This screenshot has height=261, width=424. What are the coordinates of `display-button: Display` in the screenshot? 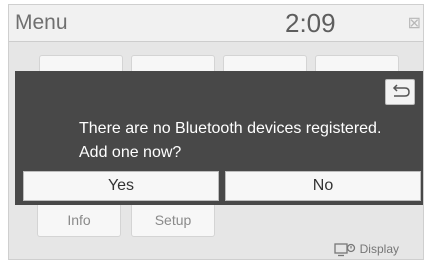 It's located at (366, 249).